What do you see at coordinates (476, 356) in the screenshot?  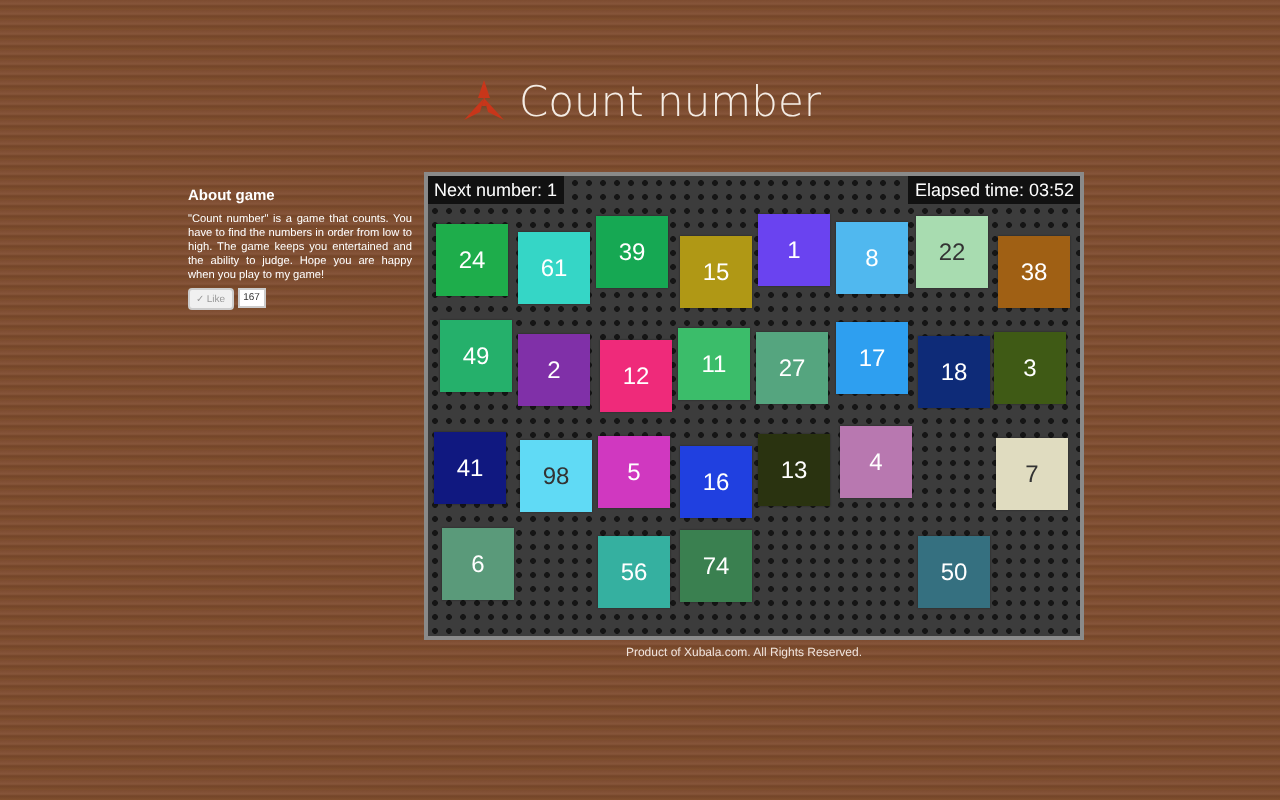 I see `number-tile: 49` at bounding box center [476, 356].